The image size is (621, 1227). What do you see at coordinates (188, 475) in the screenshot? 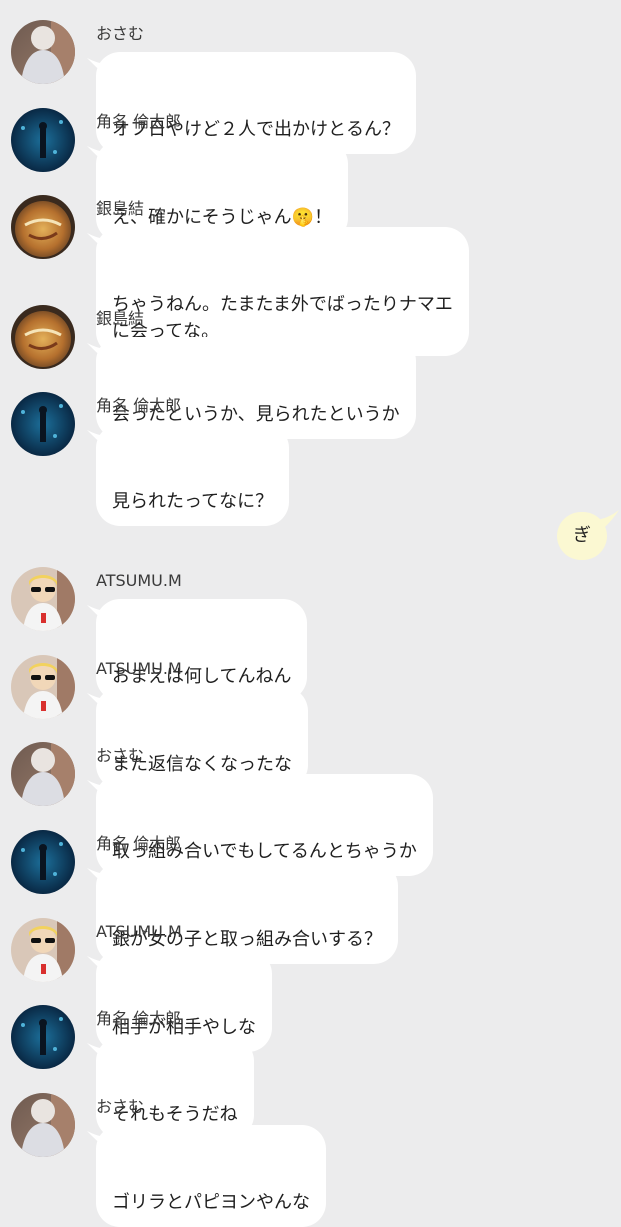
I see `message-bubble: 見られたってなに？` at bounding box center [188, 475].